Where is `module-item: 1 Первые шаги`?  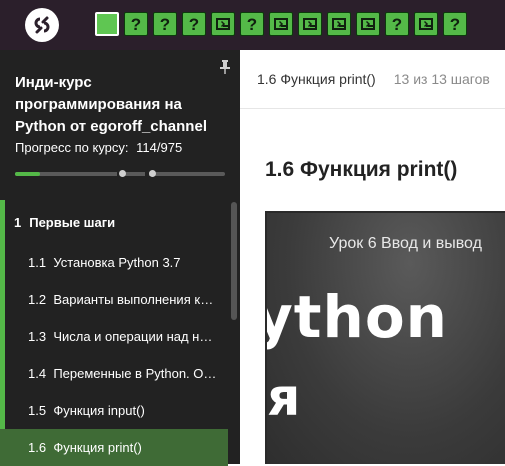
module-item: 1 Первые шаги is located at coordinates (114, 222).